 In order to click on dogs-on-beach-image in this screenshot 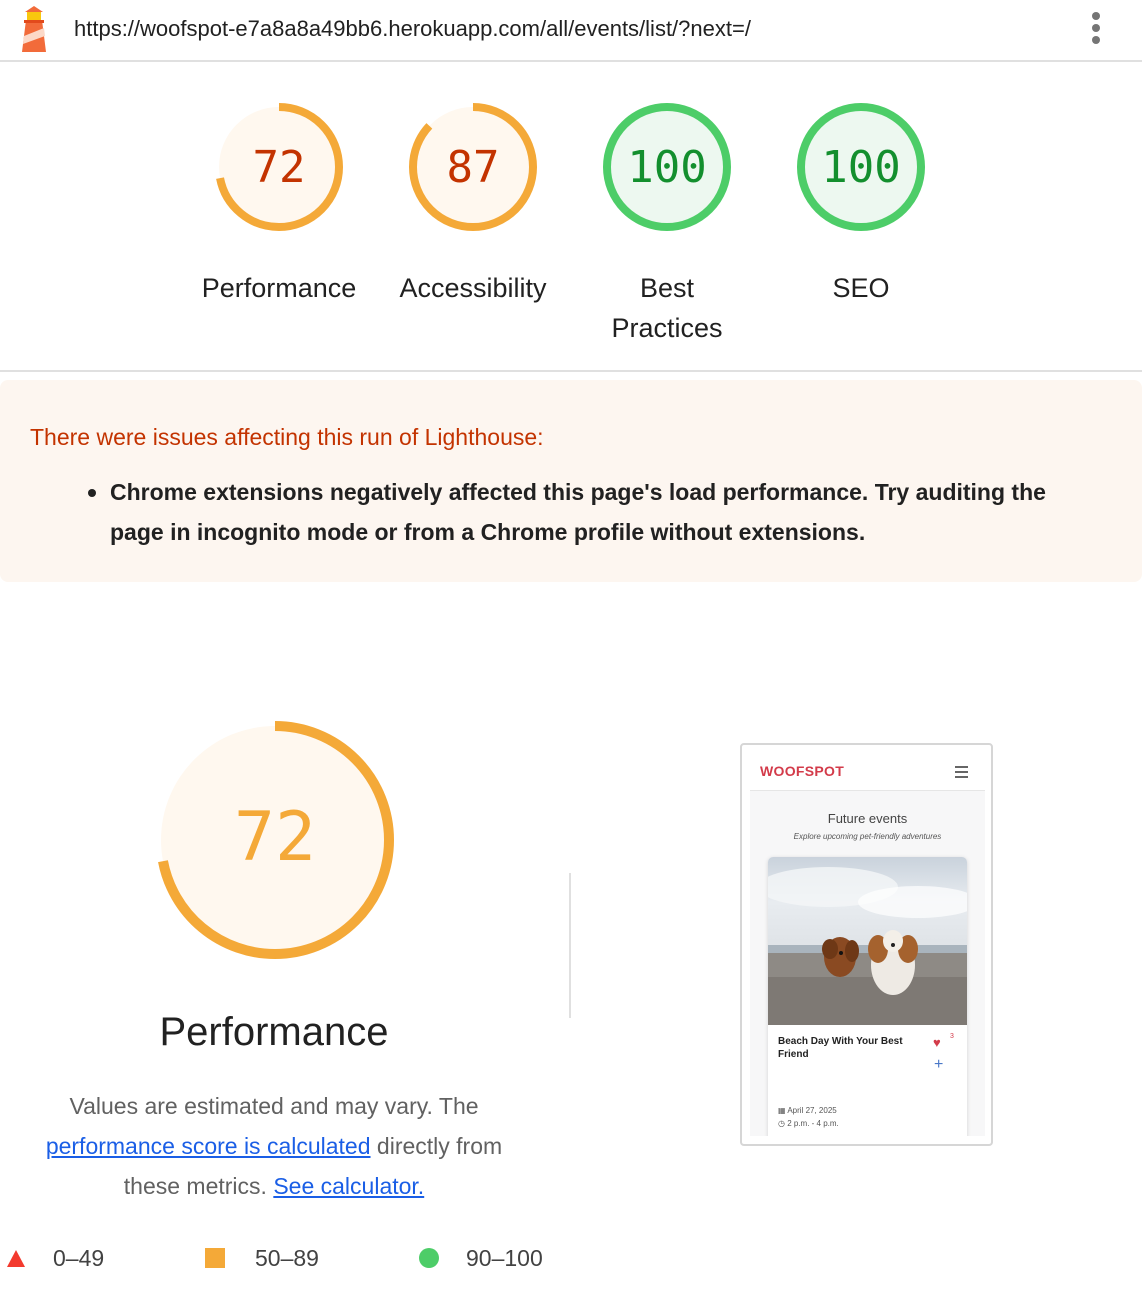, I will do `click(867, 941)`.